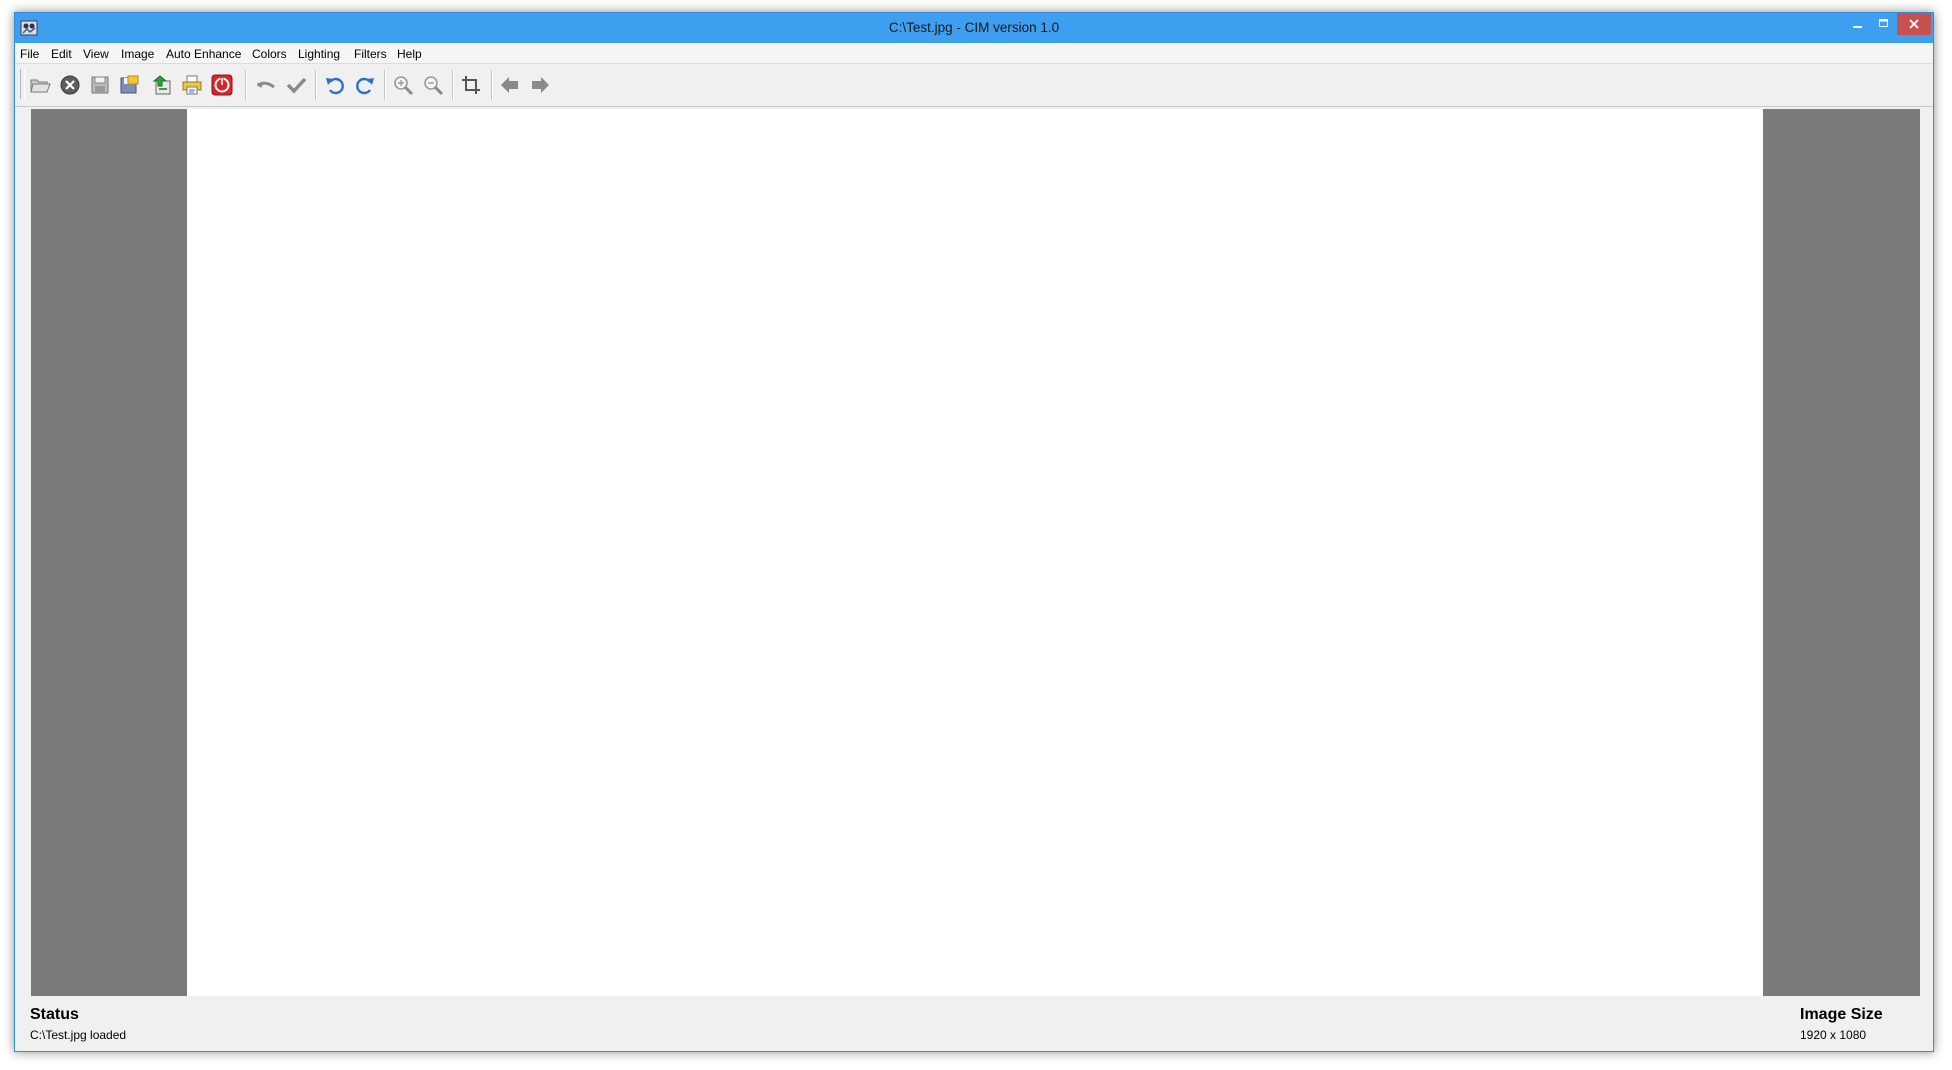 This screenshot has width=1952, height=1070. I want to click on close-image-button, so click(70, 85).